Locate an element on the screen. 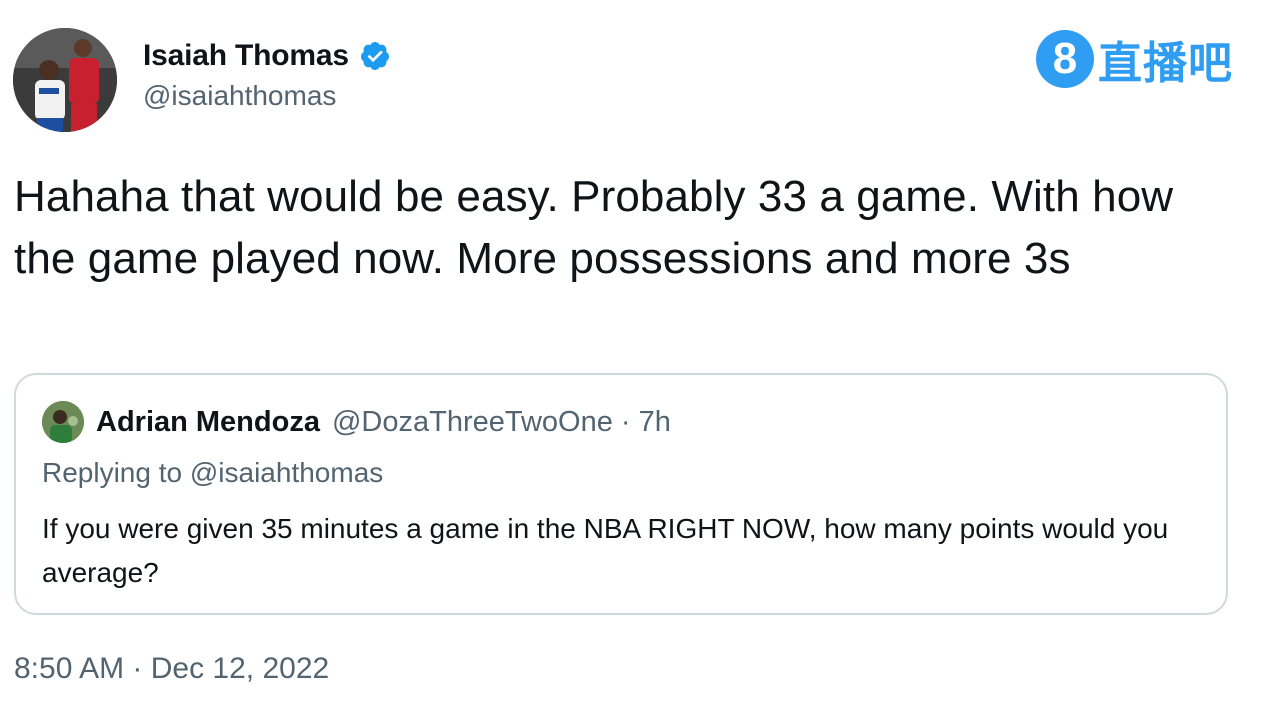 This screenshot has width=1280, height=720. watermark-logo: 8 直播吧 is located at coordinates (1134, 59).